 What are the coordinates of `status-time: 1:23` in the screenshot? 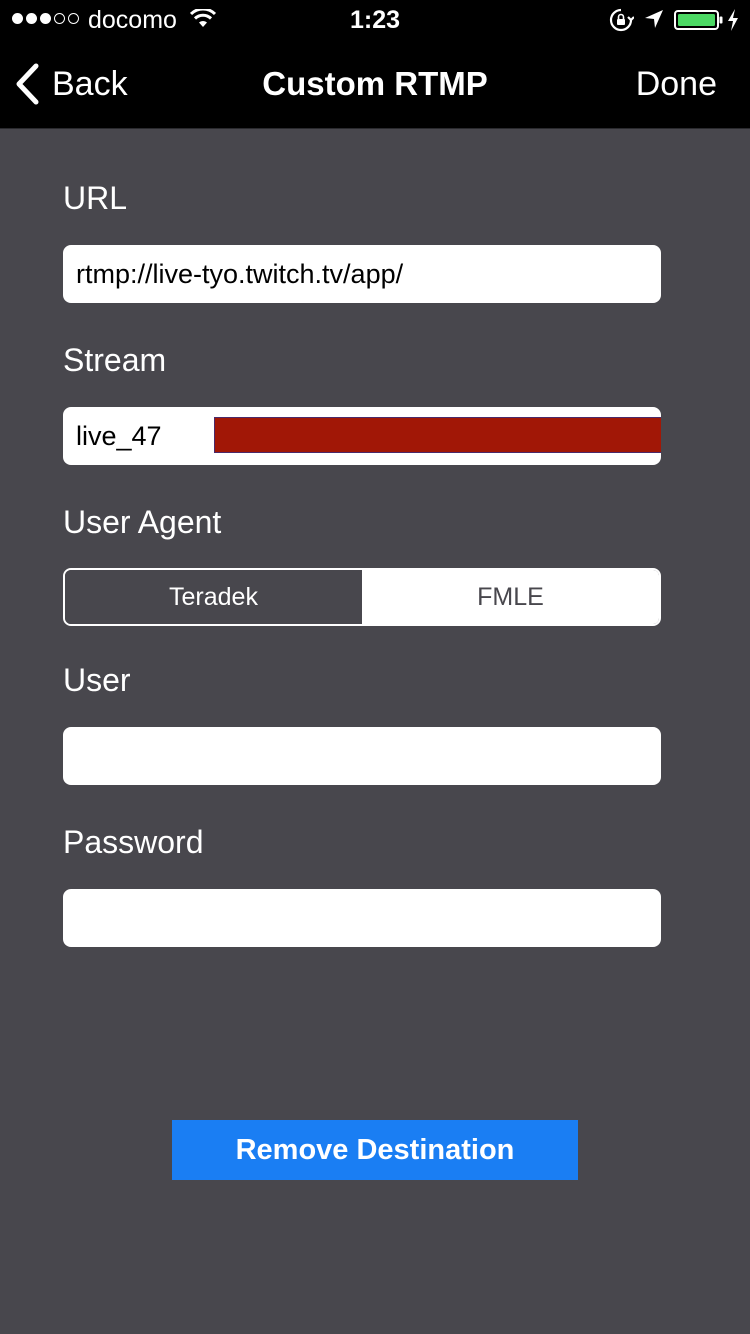 It's located at (375, 20).